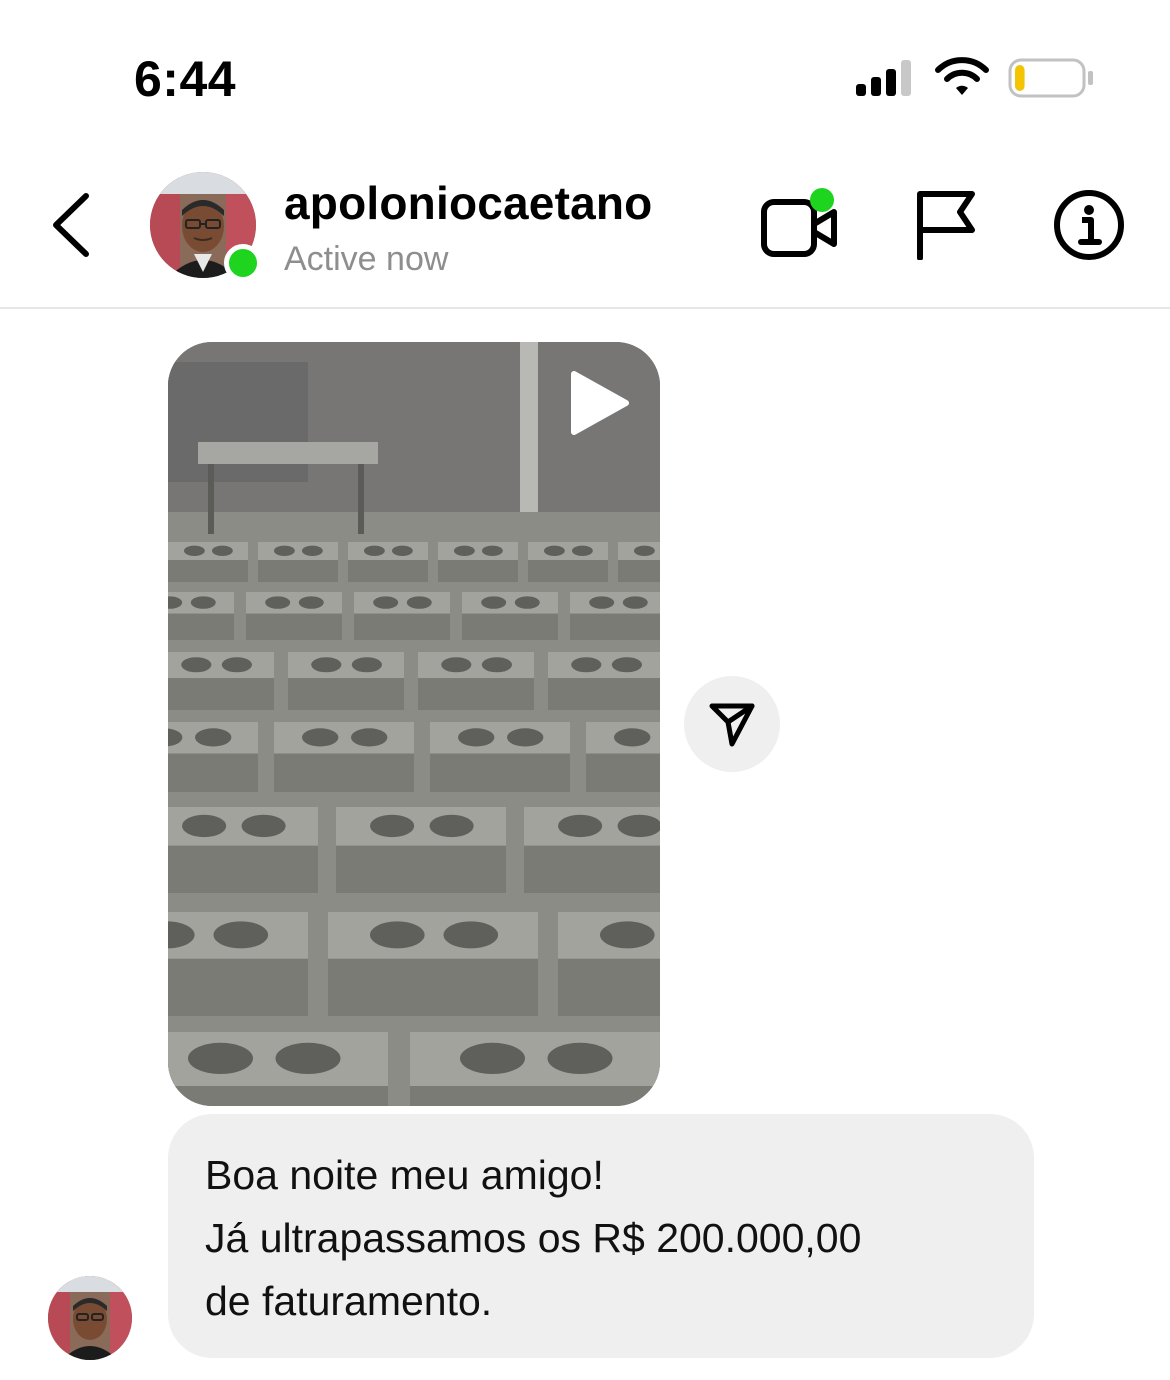  I want to click on status-time: 6:44, so click(185, 79).